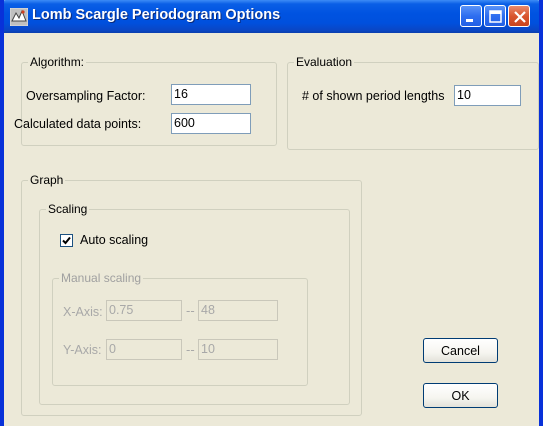 This screenshot has height=426, width=543. What do you see at coordinates (83, 312) in the screenshot?
I see `x-axis-label: X-Axis:` at bounding box center [83, 312].